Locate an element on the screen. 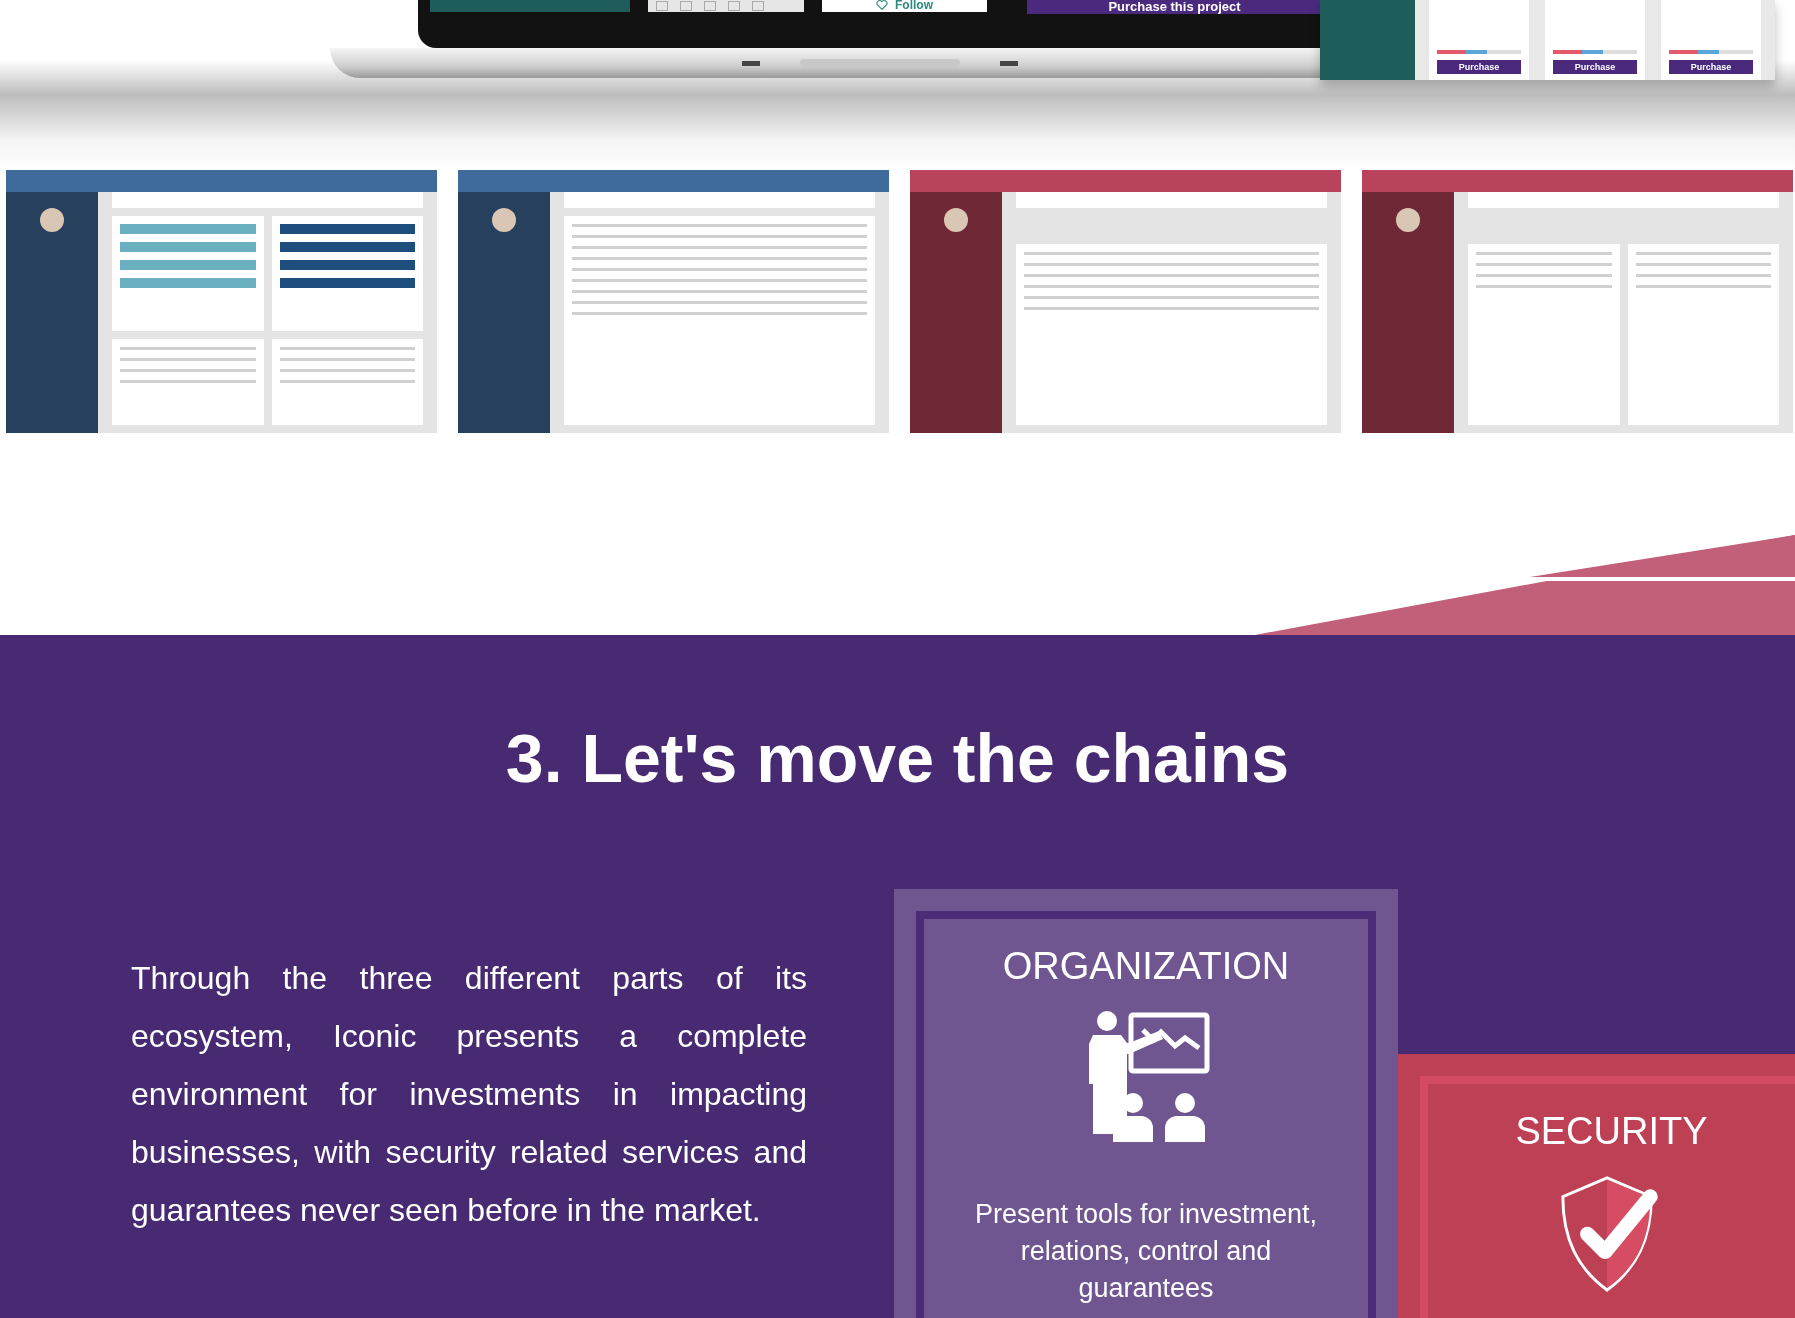 The image size is (1795, 1318). section-title: 3. Let's move the chains is located at coordinates (897, 758).